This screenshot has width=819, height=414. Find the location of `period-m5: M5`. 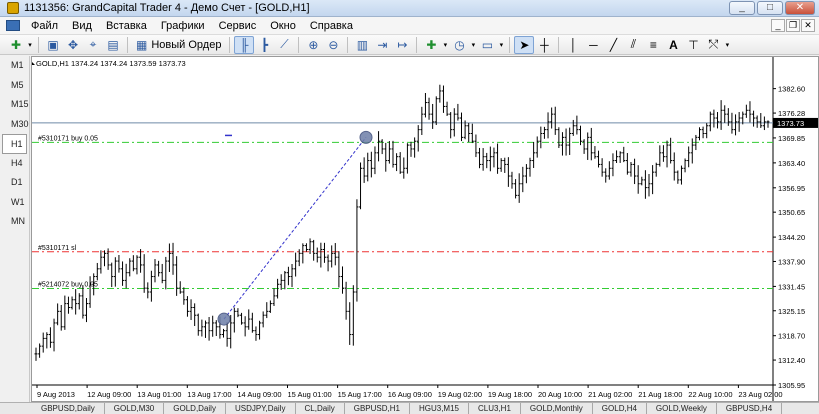

period-m5: M5 is located at coordinates (14, 86).